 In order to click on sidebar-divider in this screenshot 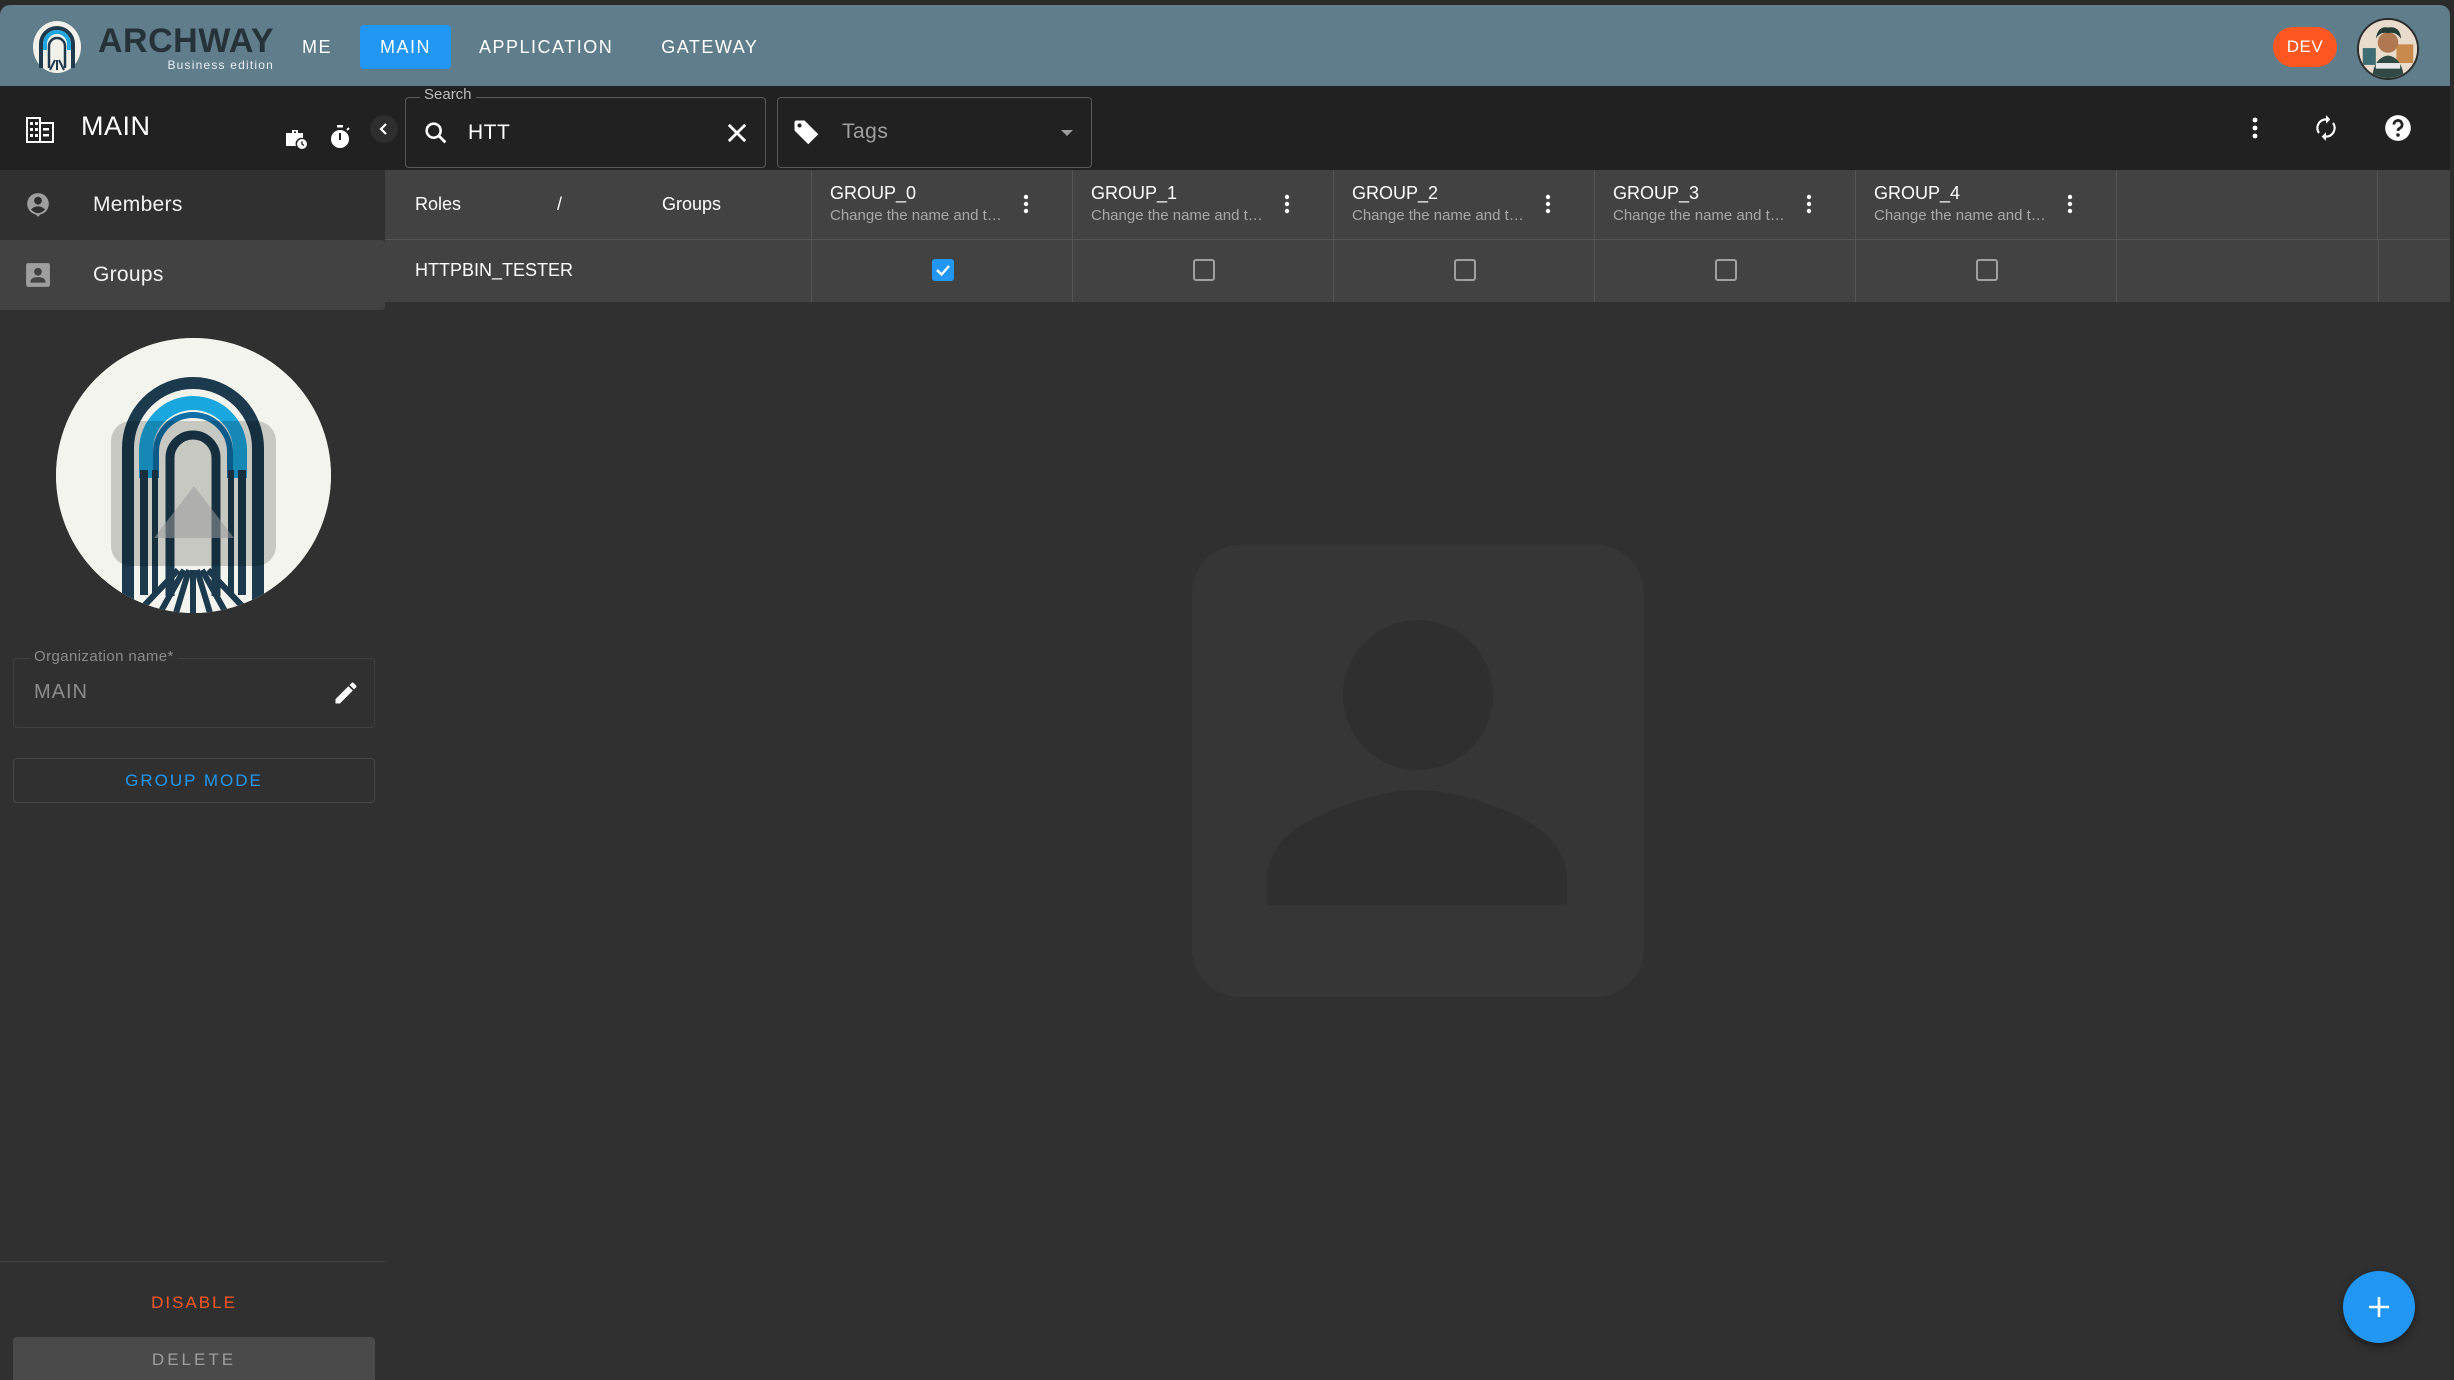, I will do `click(192, 1261)`.